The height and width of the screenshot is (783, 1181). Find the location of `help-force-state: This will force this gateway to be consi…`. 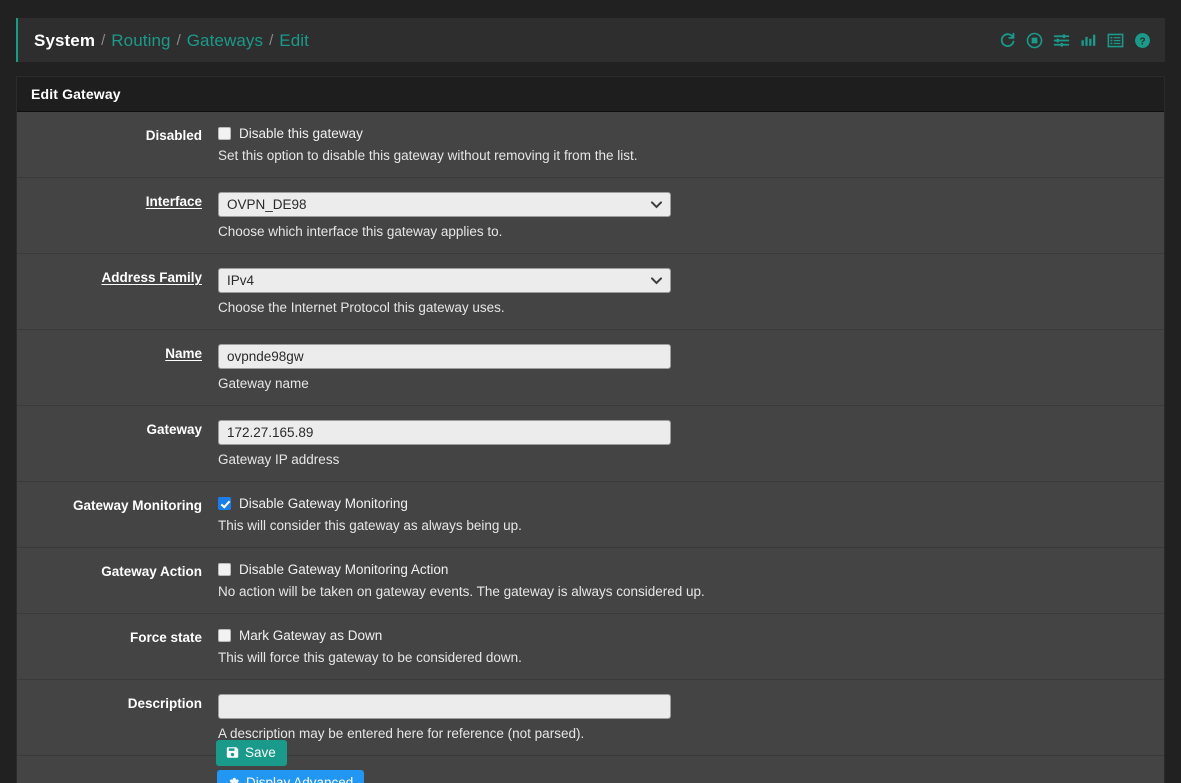

help-force-state: This will force this gateway to be consi… is located at coordinates (370, 657).